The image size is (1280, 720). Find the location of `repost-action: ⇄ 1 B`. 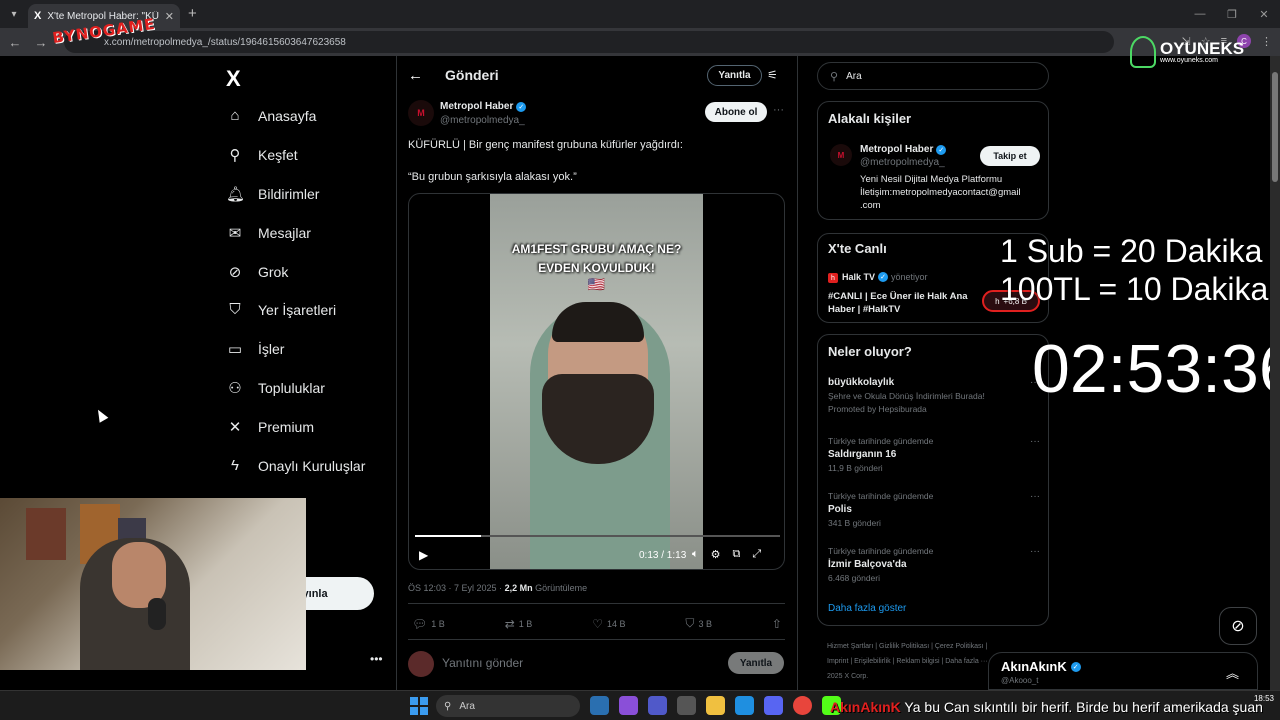

repost-action: ⇄ 1 B is located at coordinates (519, 623).